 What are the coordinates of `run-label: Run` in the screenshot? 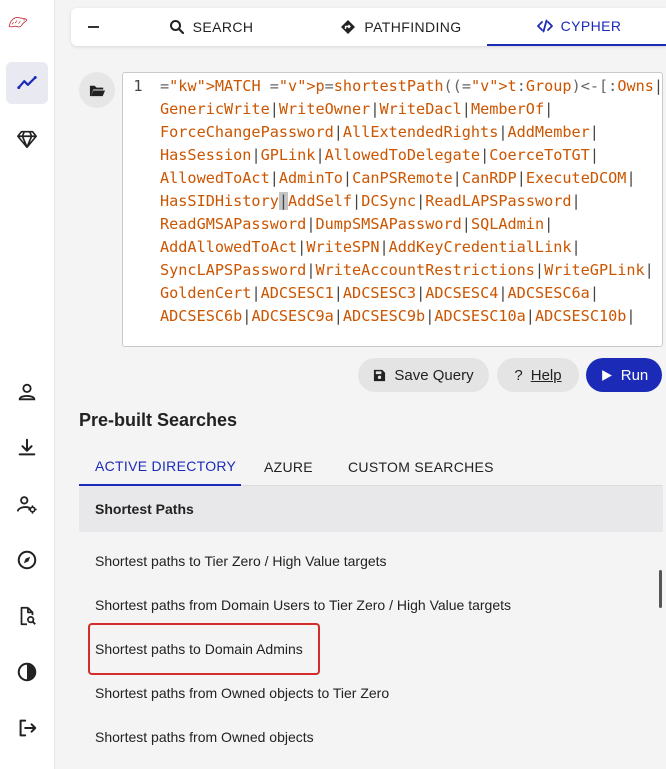 It's located at (634, 375).